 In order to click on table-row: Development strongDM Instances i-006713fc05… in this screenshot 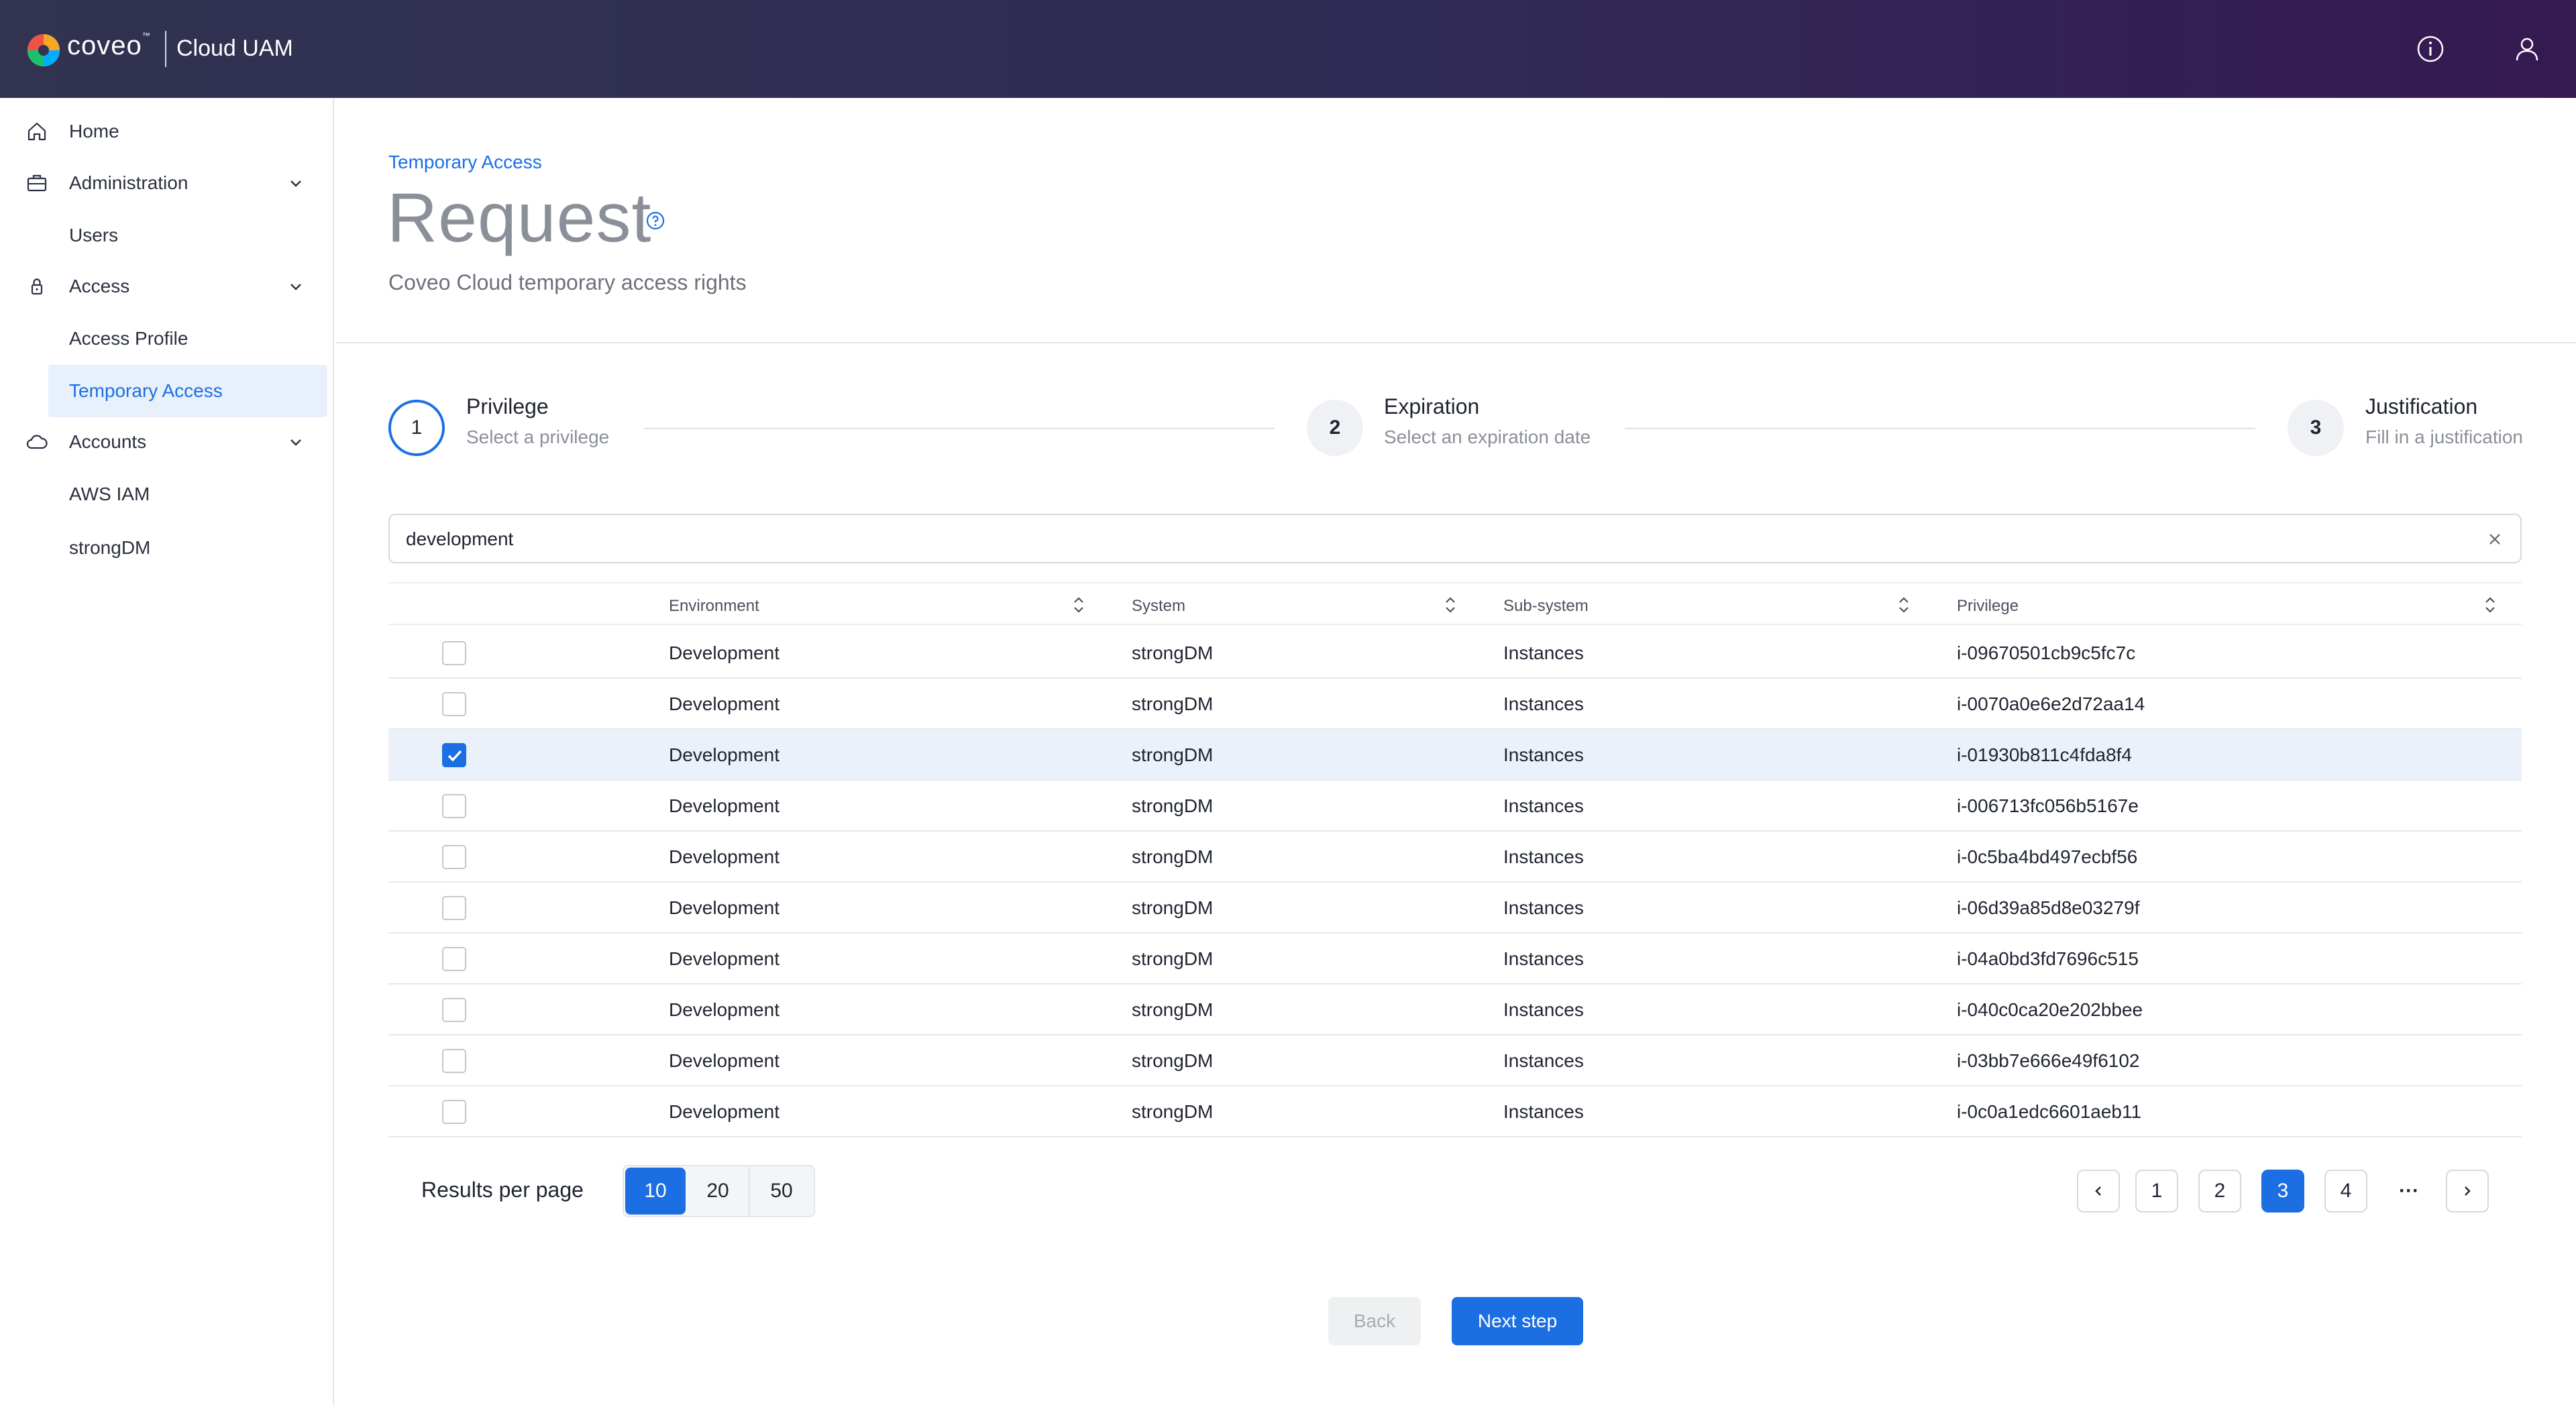, I will do `click(1455, 806)`.